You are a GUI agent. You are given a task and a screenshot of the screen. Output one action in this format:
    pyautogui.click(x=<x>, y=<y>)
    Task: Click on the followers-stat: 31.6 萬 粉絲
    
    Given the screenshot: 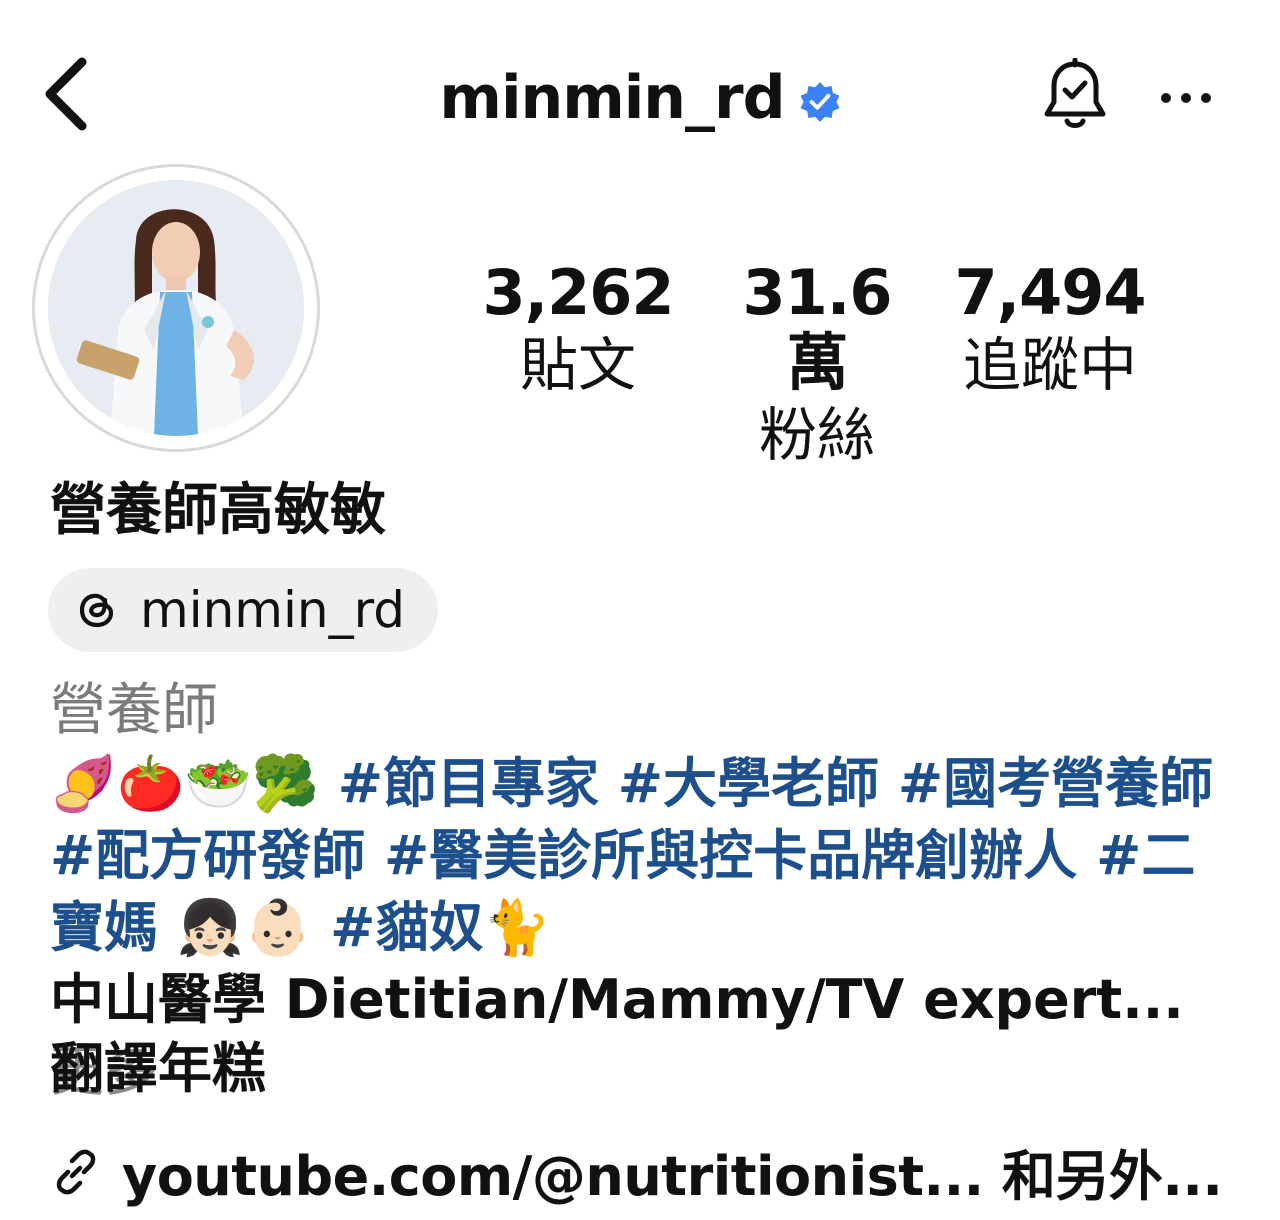 What is the action you would take?
    pyautogui.click(x=817, y=364)
    